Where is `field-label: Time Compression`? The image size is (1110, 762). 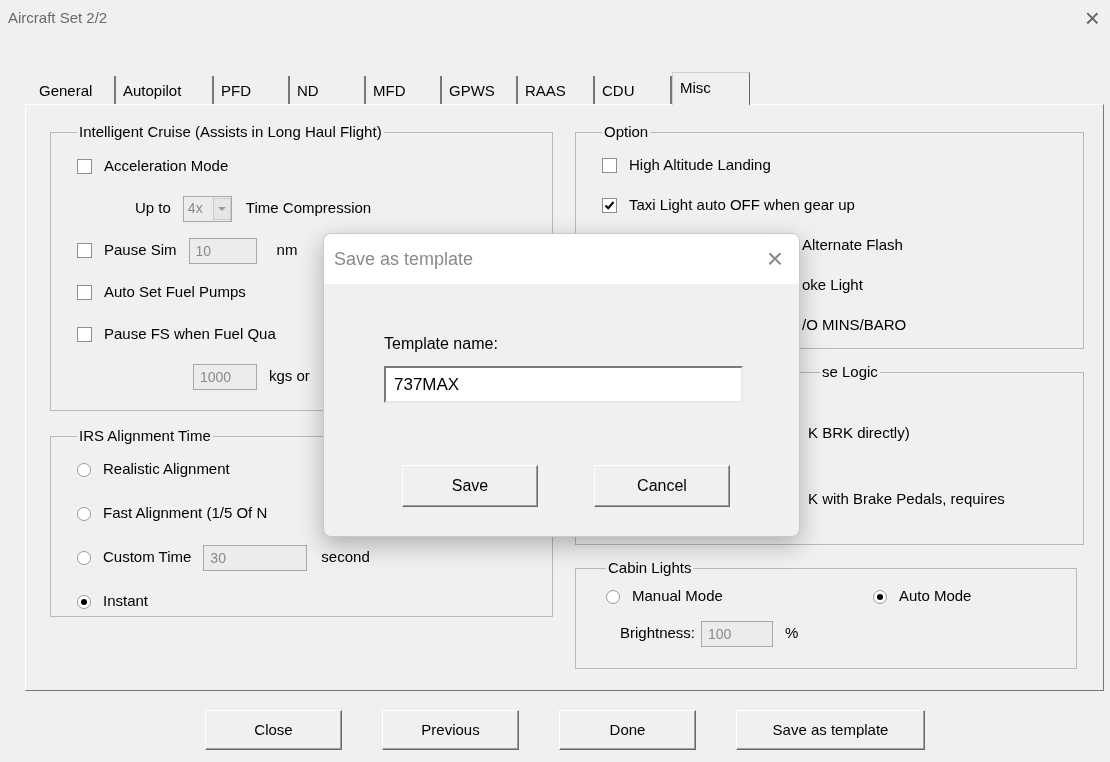 field-label: Time Compression is located at coordinates (308, 208).